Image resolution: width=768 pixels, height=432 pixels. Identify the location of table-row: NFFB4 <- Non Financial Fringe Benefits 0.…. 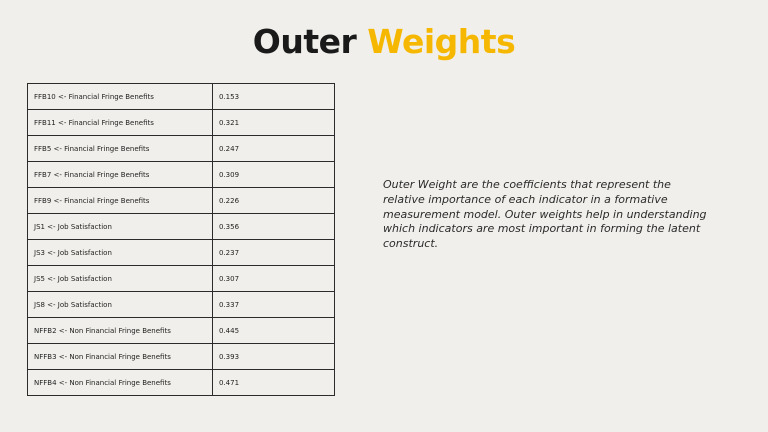
(181, 382).